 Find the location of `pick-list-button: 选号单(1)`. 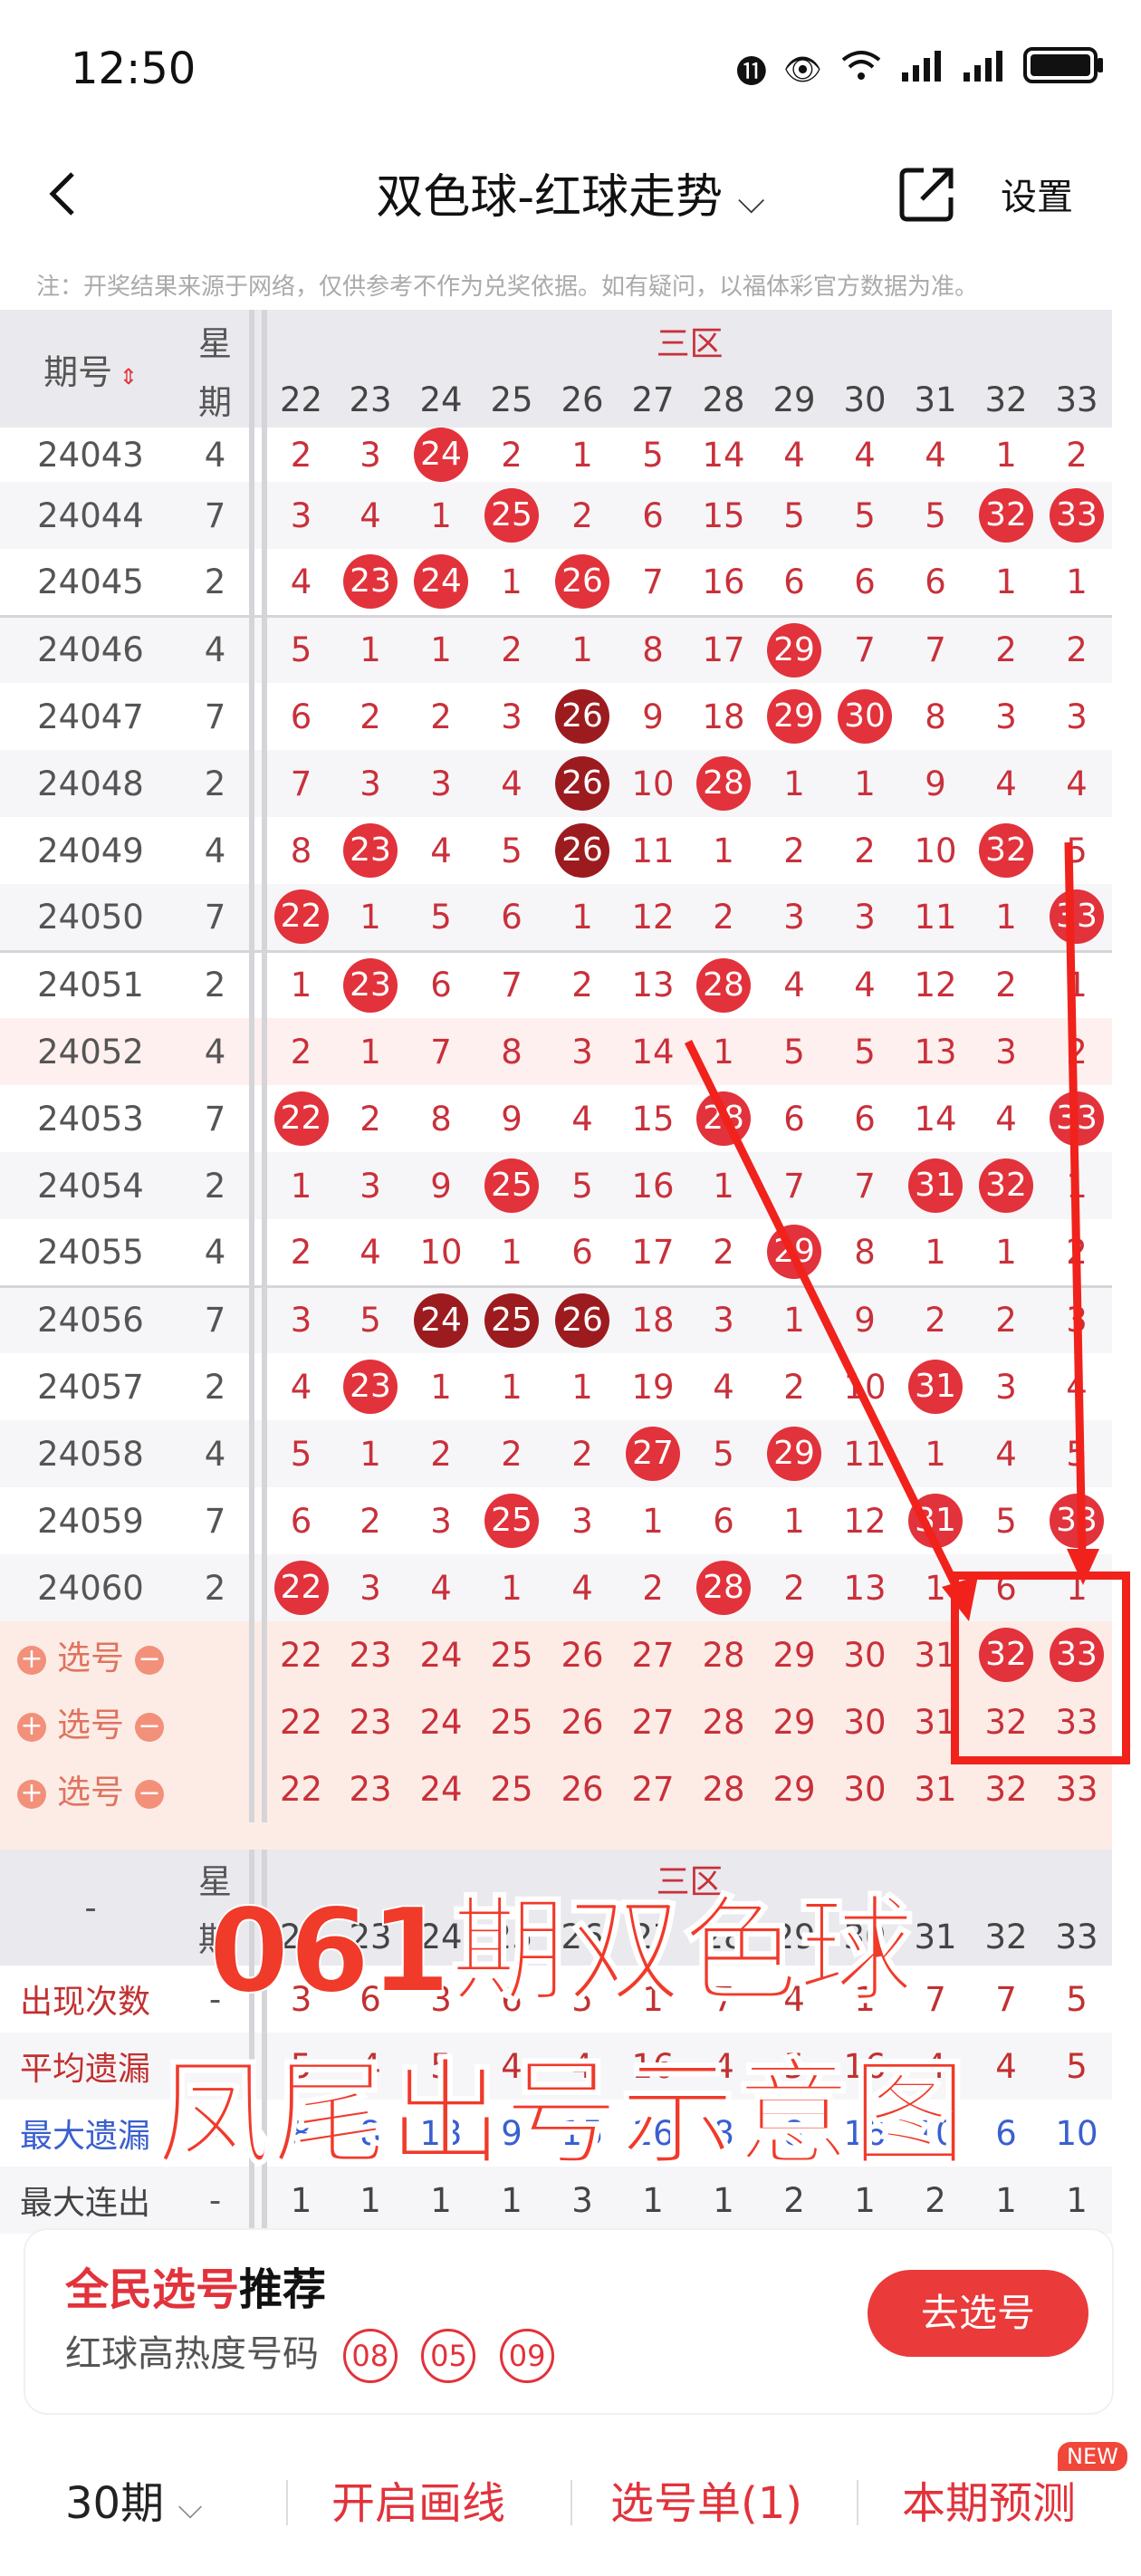

pick-list-button: 选号单(1) is located at coordinates (706, 2499).